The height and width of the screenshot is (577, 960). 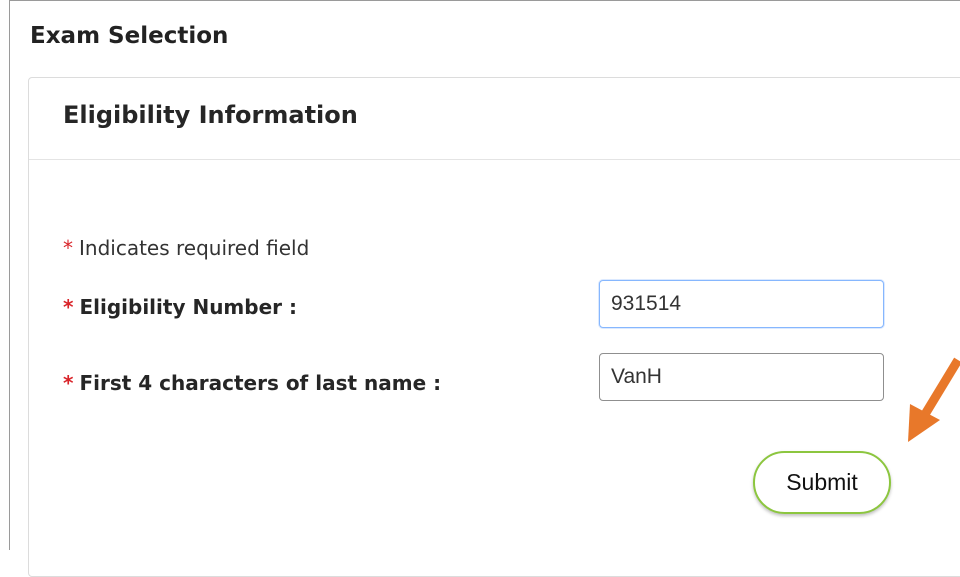 What do you see at coordinates (210, 115) in the screenshot?
I see `card-title: Eligibility Information` at bounding box center [210, 115].